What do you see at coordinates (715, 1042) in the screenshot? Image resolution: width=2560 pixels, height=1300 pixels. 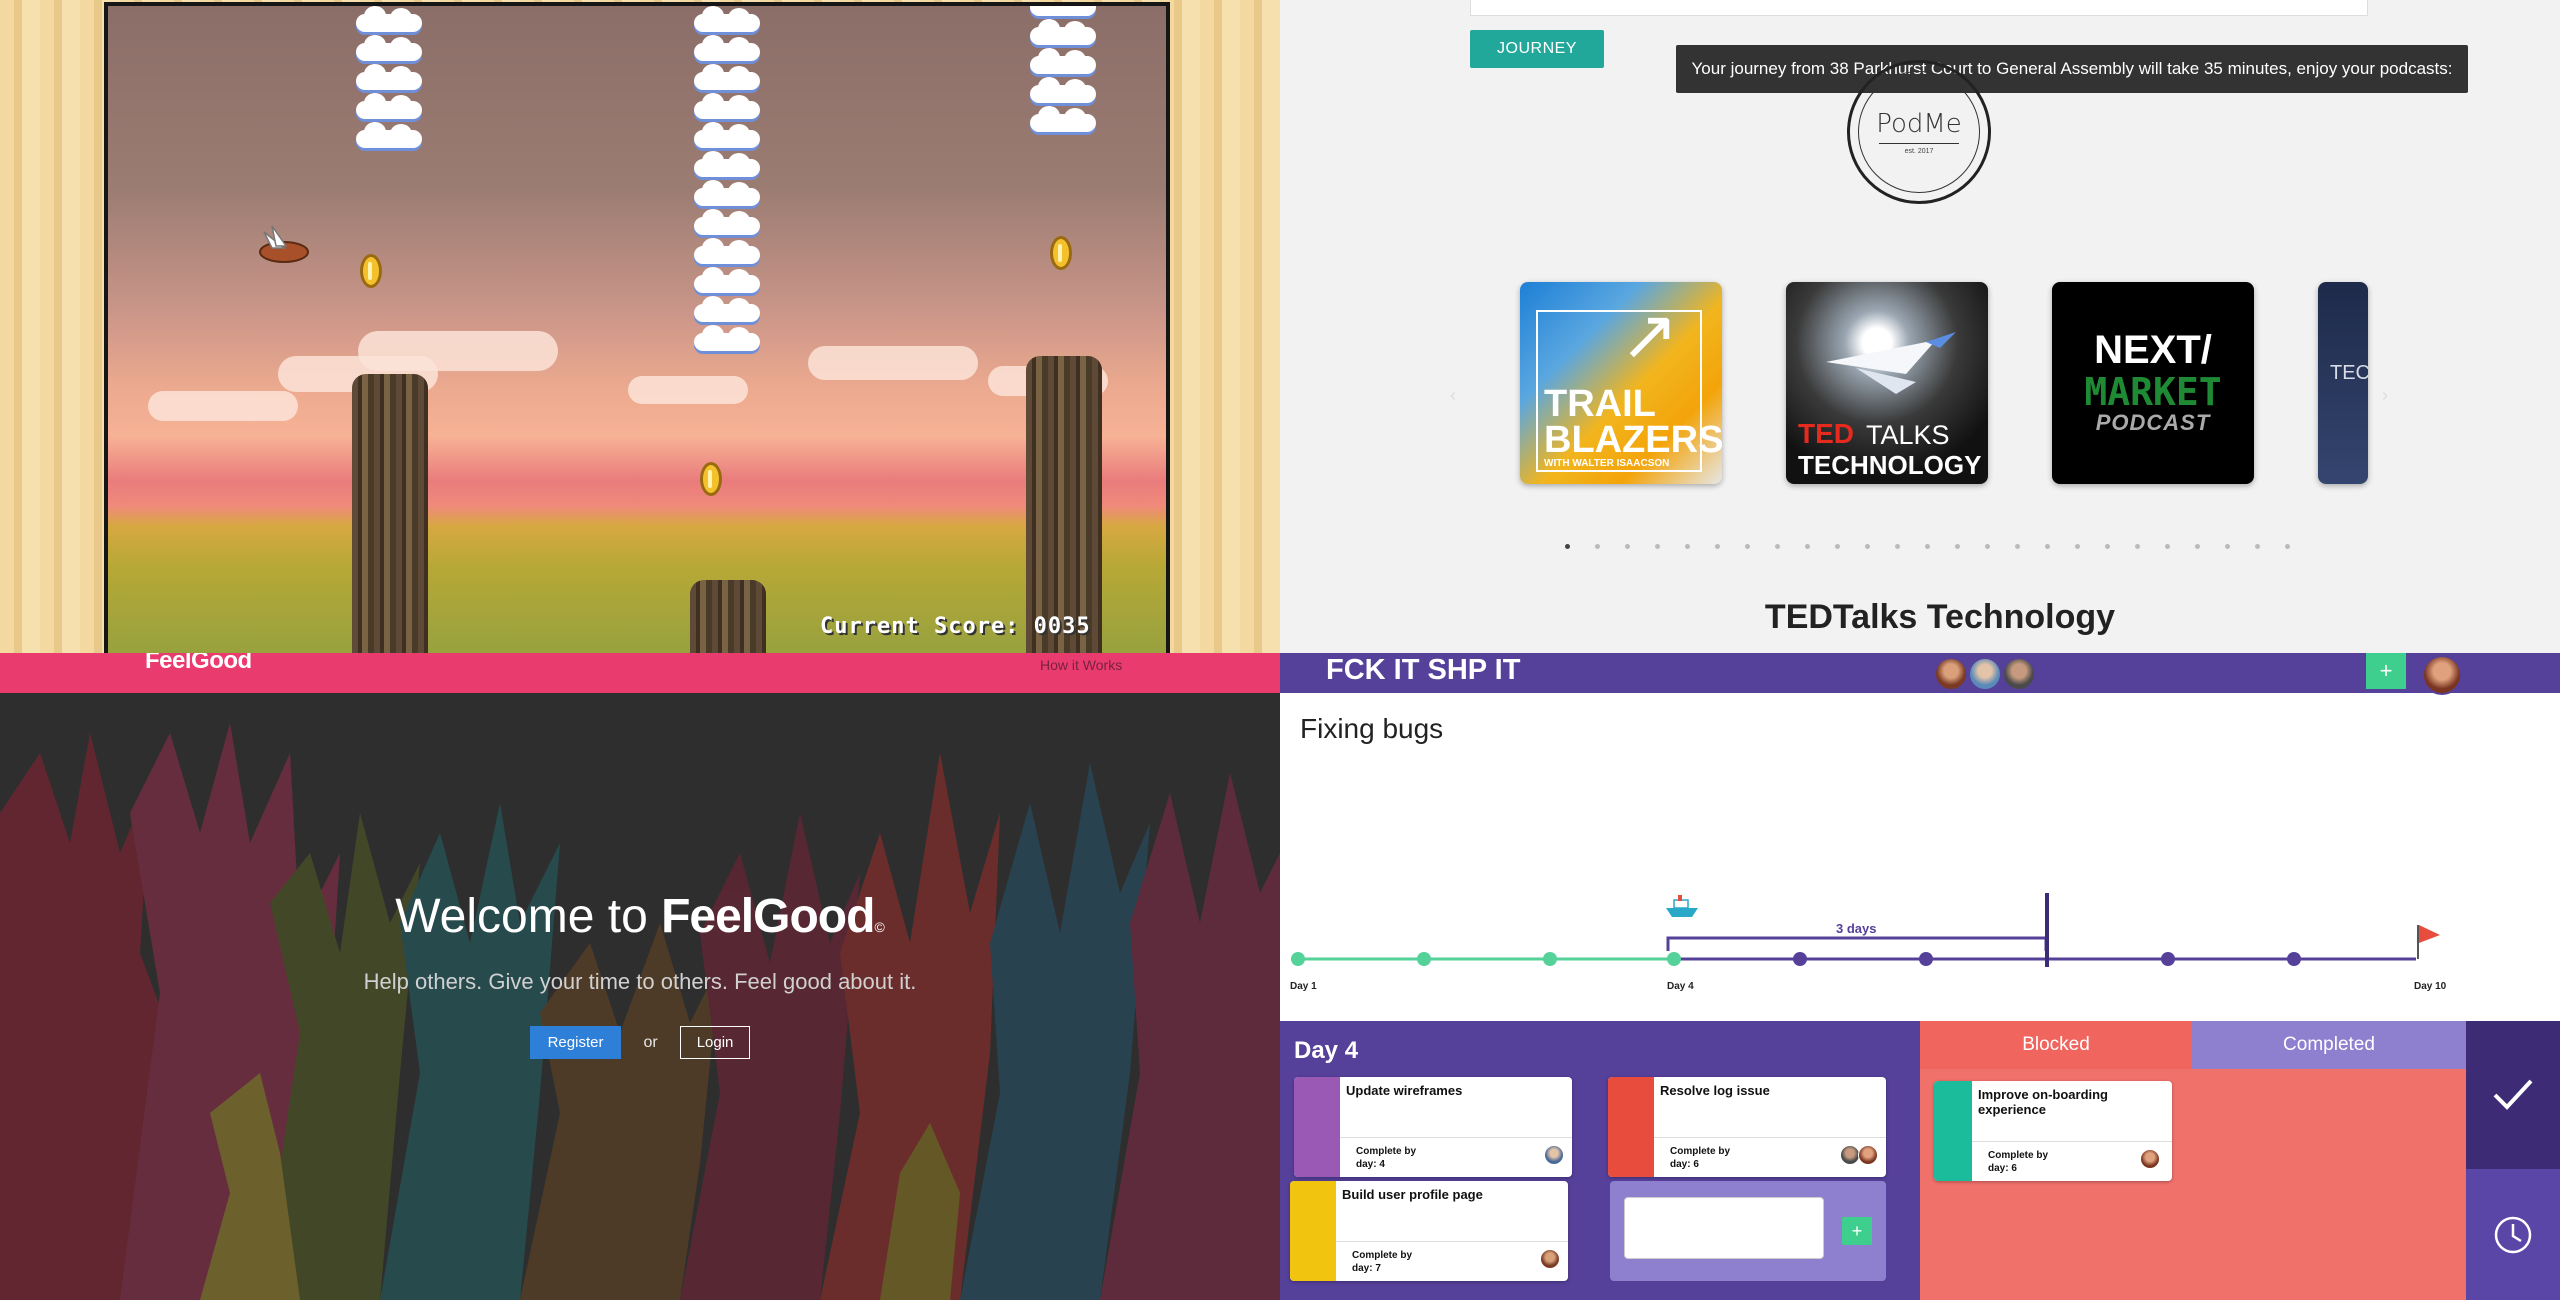 I see `login-button: Login` at bounding box center [715, 1042].